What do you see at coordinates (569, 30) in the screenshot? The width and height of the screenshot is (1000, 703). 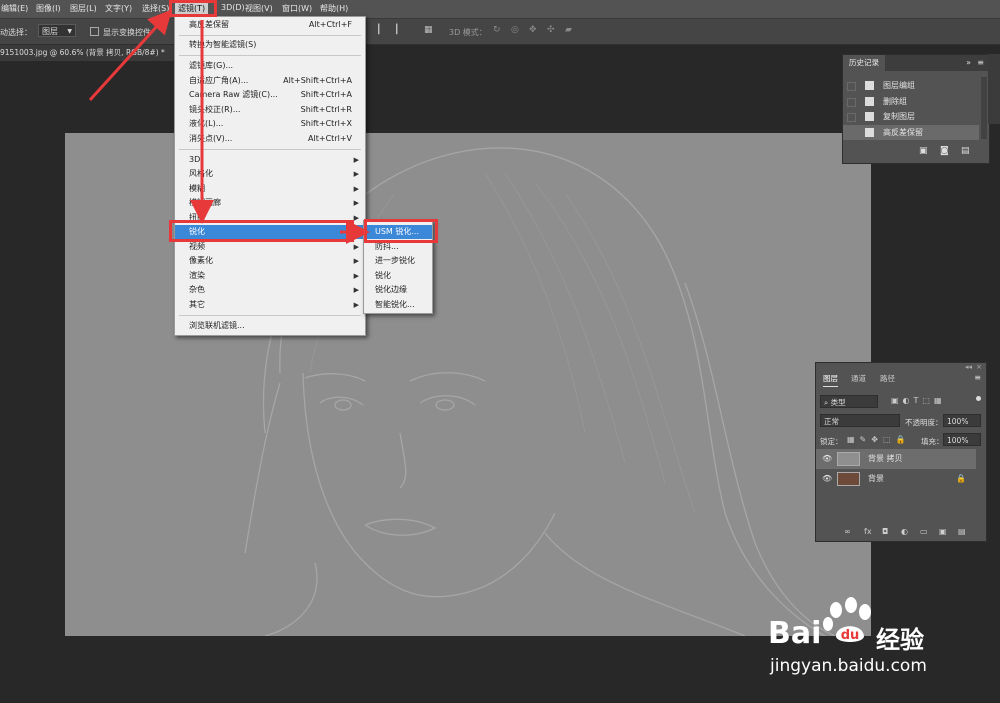 I see `scale-3d-icon: ▰` at bounding box center [569, 30].